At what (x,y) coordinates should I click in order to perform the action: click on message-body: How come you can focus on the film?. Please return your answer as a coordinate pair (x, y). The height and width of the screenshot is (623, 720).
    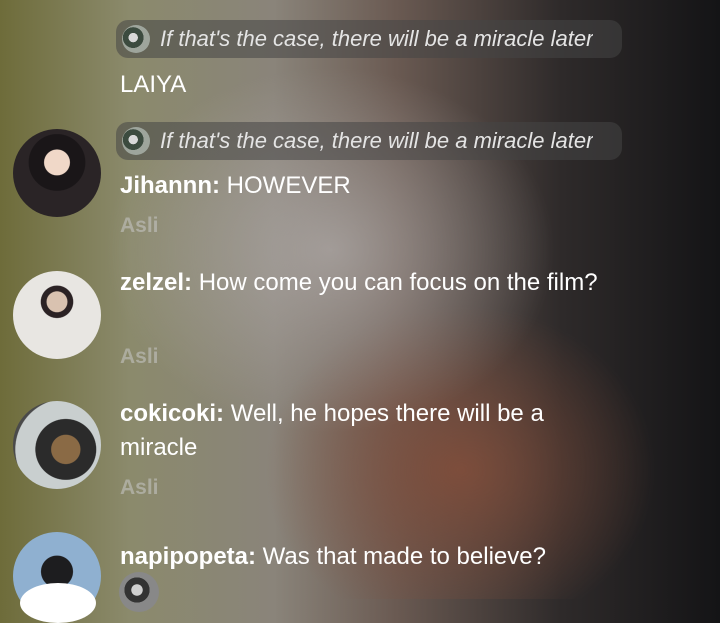
    Looking at the image, I should click on (398, 282).